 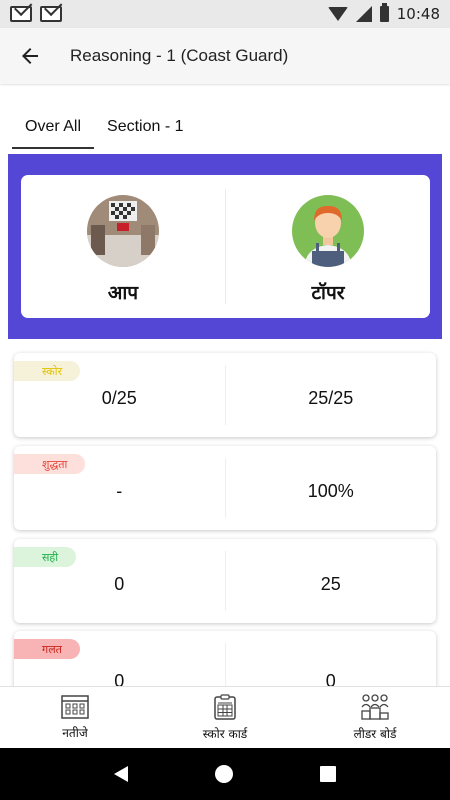 What do you see at coordinates (330, 583) in the screenshot?
I see `topper-correct-value: 25` at bounding box center [330, 583].